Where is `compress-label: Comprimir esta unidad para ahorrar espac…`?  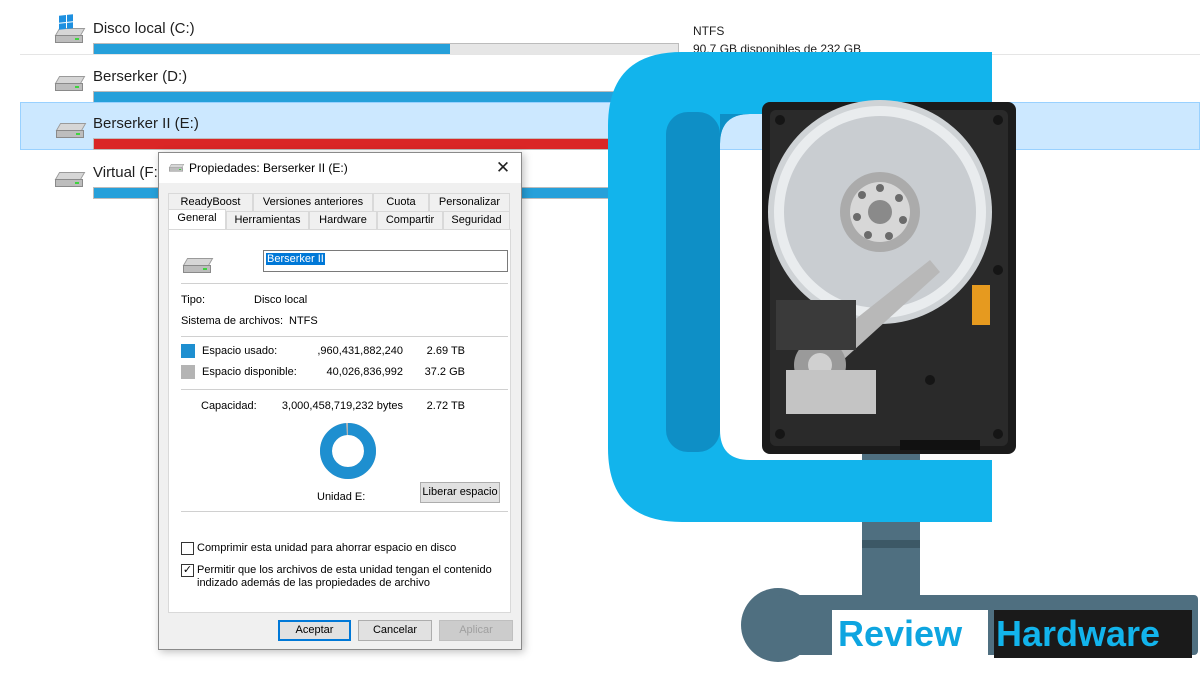
compress-label: Comprimir esta unidad para ahorrar espac… is located at coordinates (327, 548).